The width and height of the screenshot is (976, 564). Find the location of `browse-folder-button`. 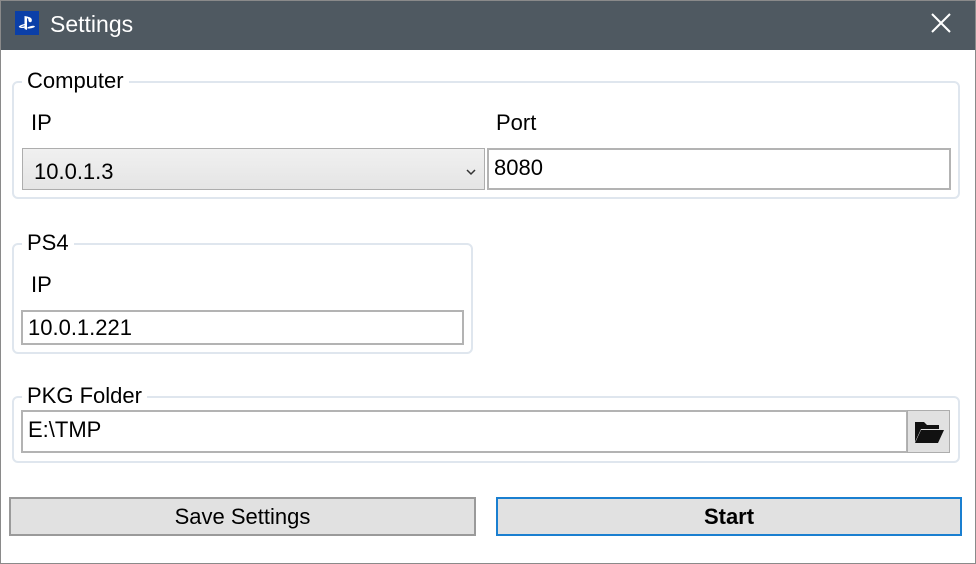

browse-folder-button is located at coordinates (928, 431).